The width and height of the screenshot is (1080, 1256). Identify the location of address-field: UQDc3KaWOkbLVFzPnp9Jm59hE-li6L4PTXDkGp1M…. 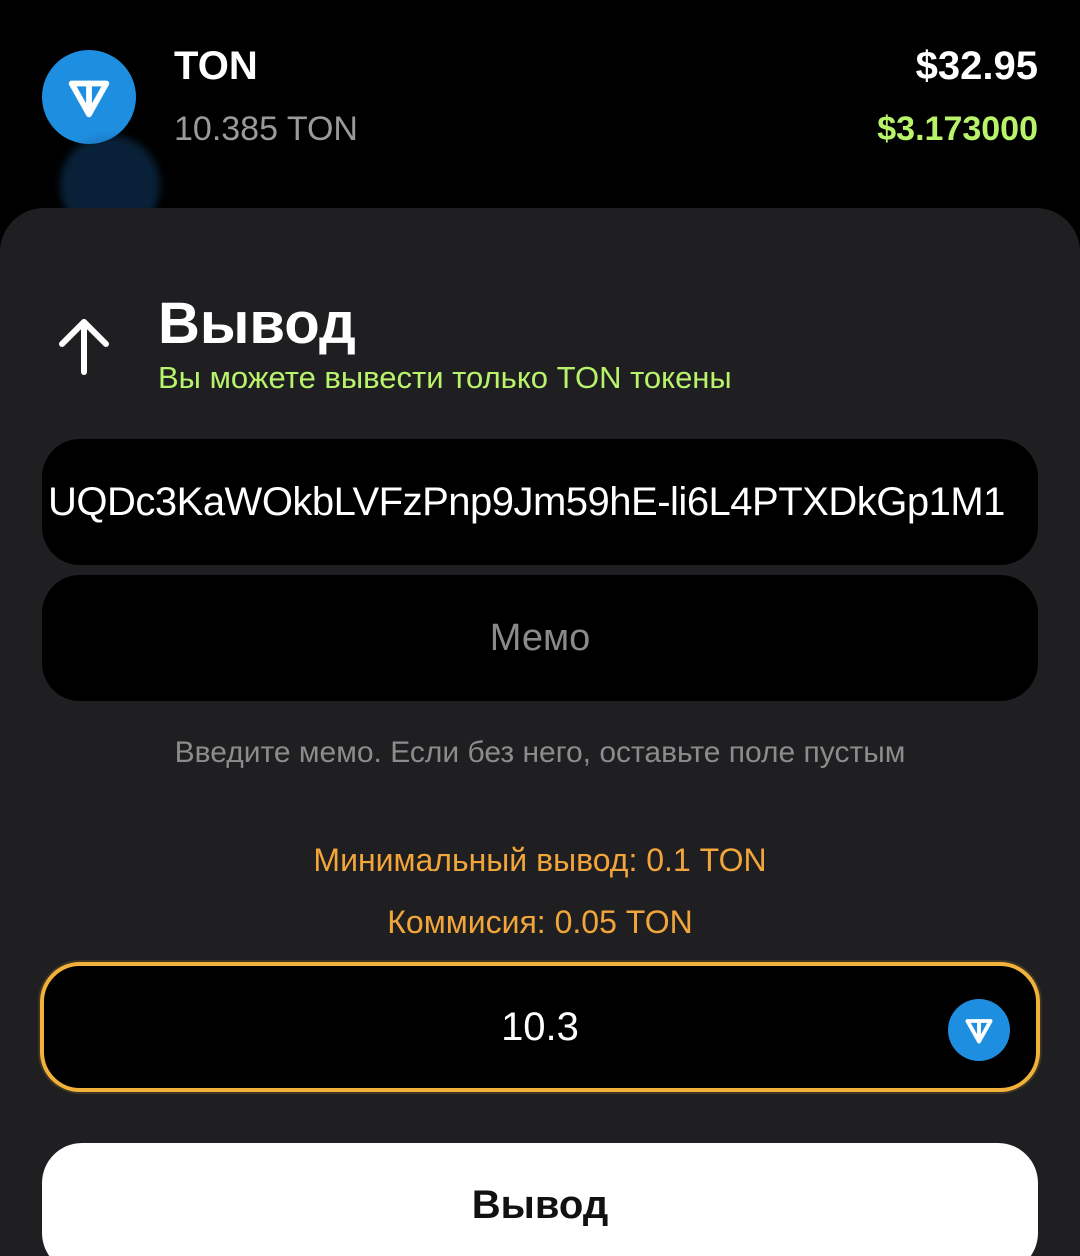
(540, 502).